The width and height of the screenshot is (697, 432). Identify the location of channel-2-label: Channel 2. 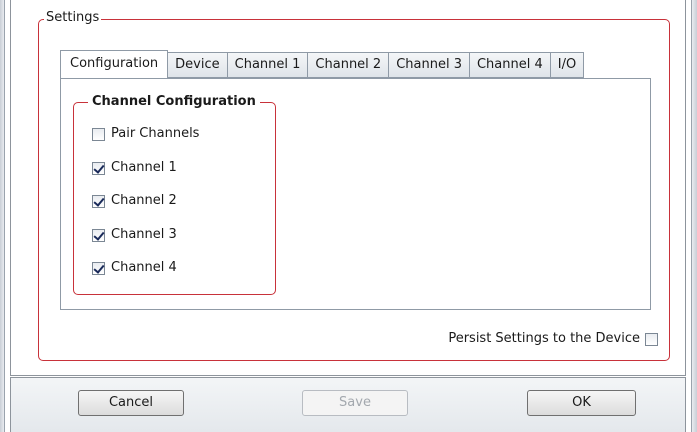
(144, 200).